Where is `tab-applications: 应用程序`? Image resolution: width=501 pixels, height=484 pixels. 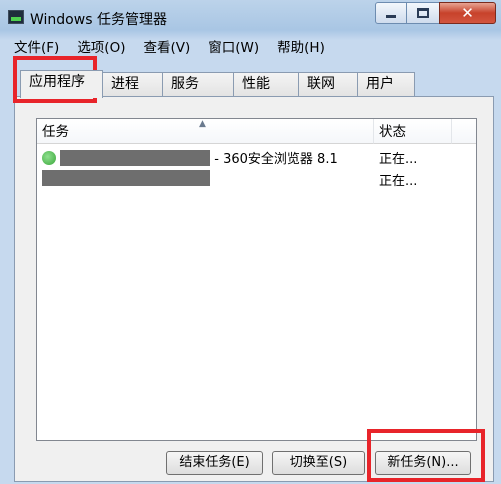
tab-applications: 应用程序 is located at coordinates (61, 84).